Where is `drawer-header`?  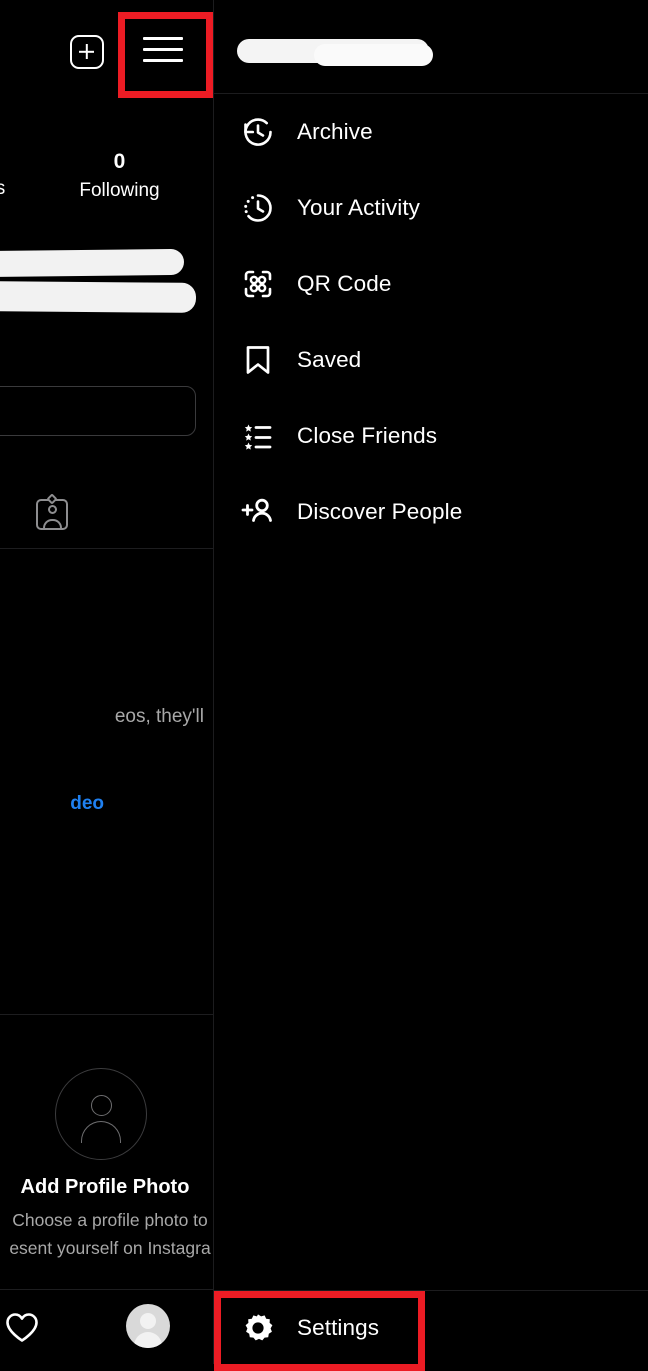 drawer-header is located at coordinates (431, 47).